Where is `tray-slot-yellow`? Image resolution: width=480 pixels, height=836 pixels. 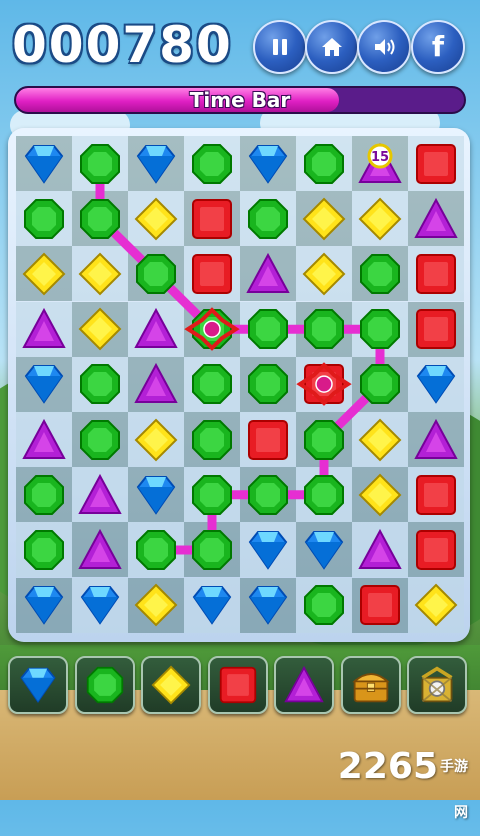 tray-slot-yellow is located at coordinates (171, 685).